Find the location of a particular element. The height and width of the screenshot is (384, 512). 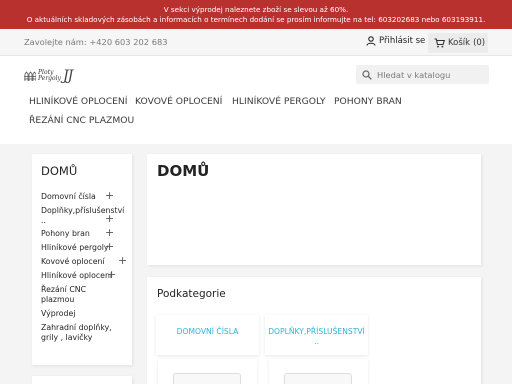

nav-item-pohony-bran: POHONY BRAN is located at coordinates (368, 101).